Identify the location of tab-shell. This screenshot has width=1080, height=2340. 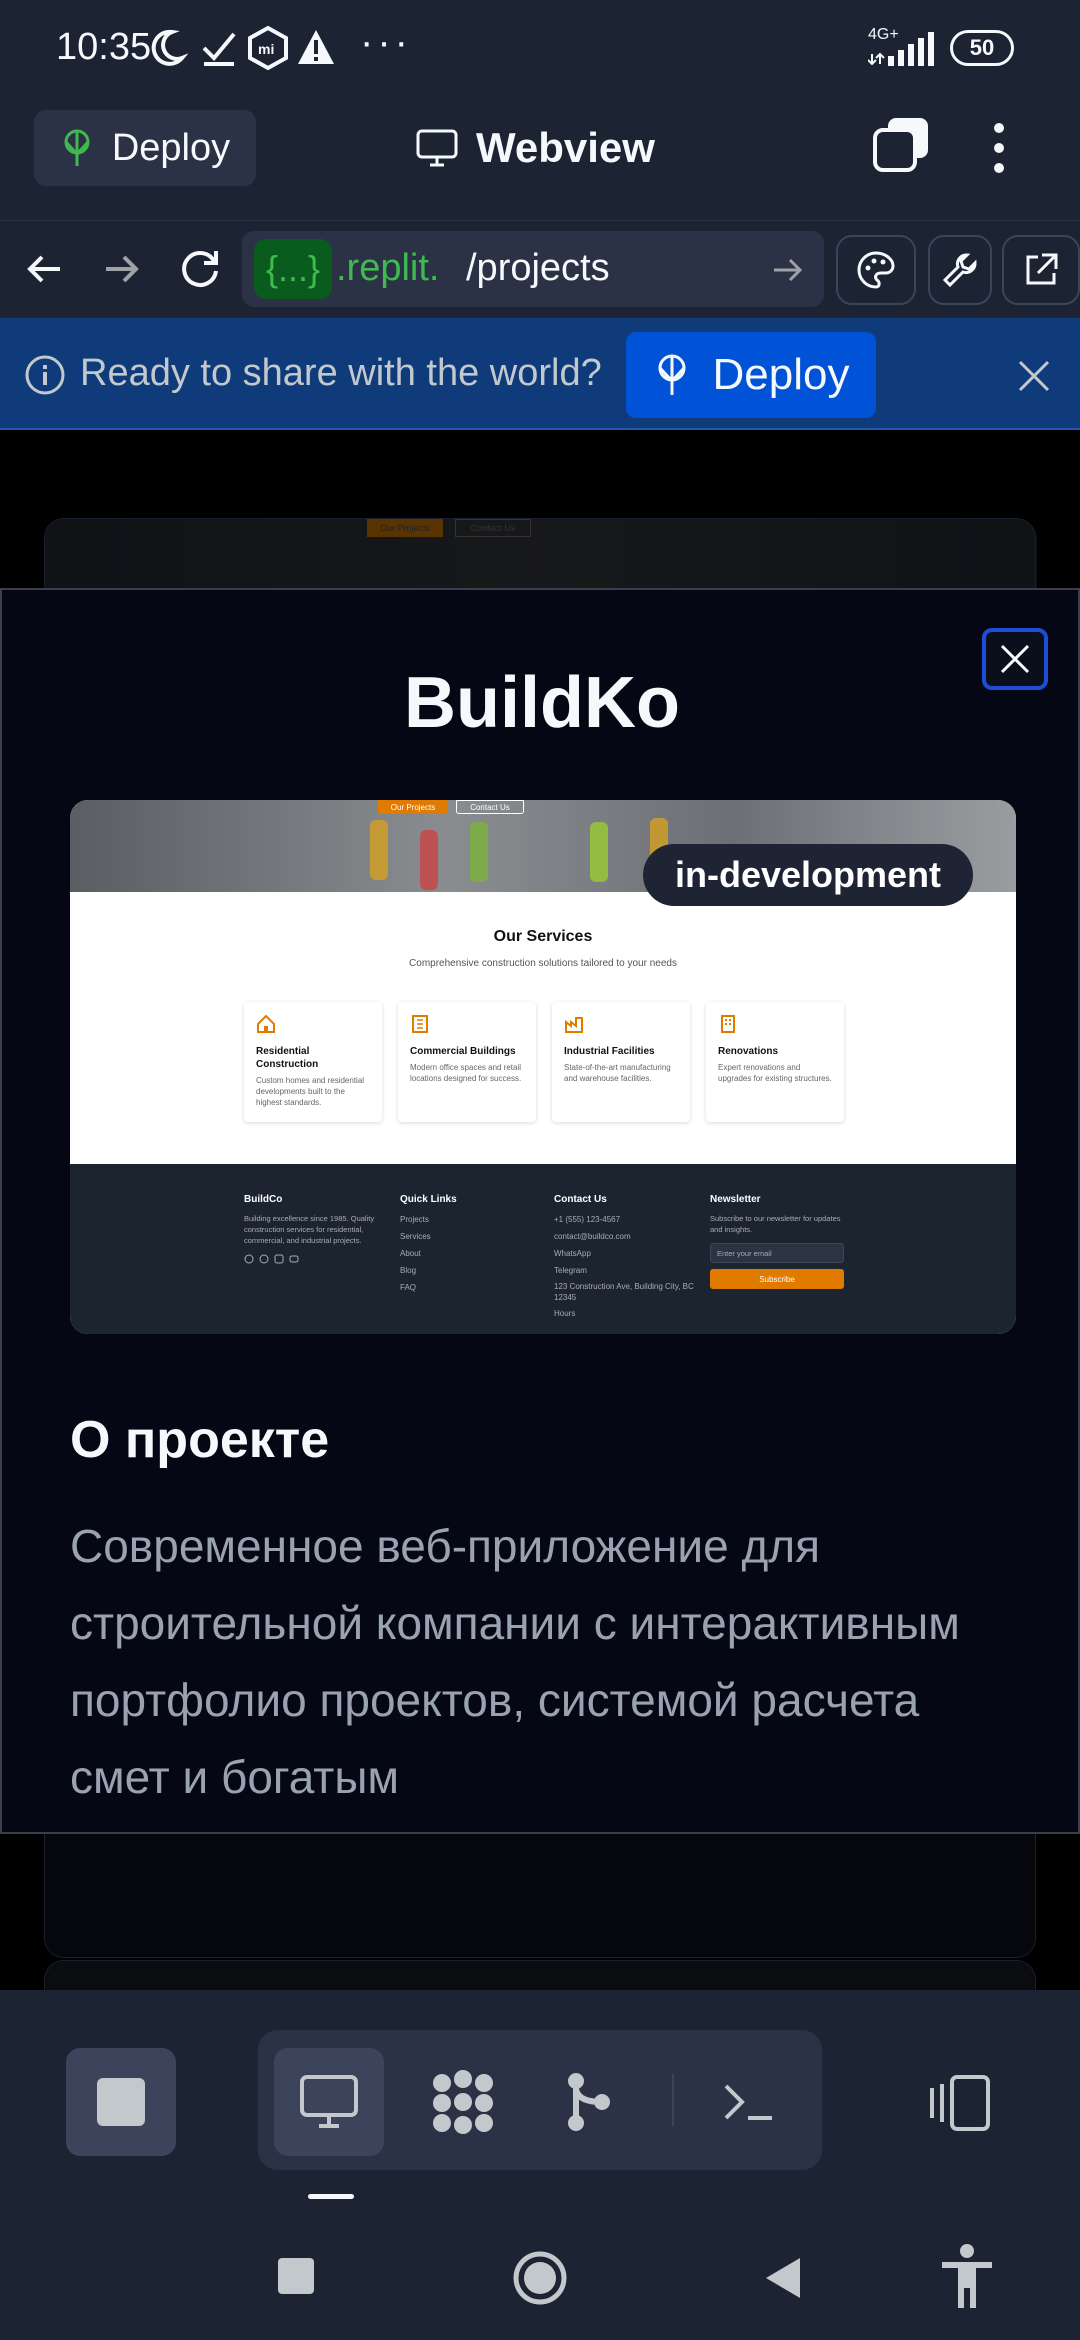
(749, 2102).